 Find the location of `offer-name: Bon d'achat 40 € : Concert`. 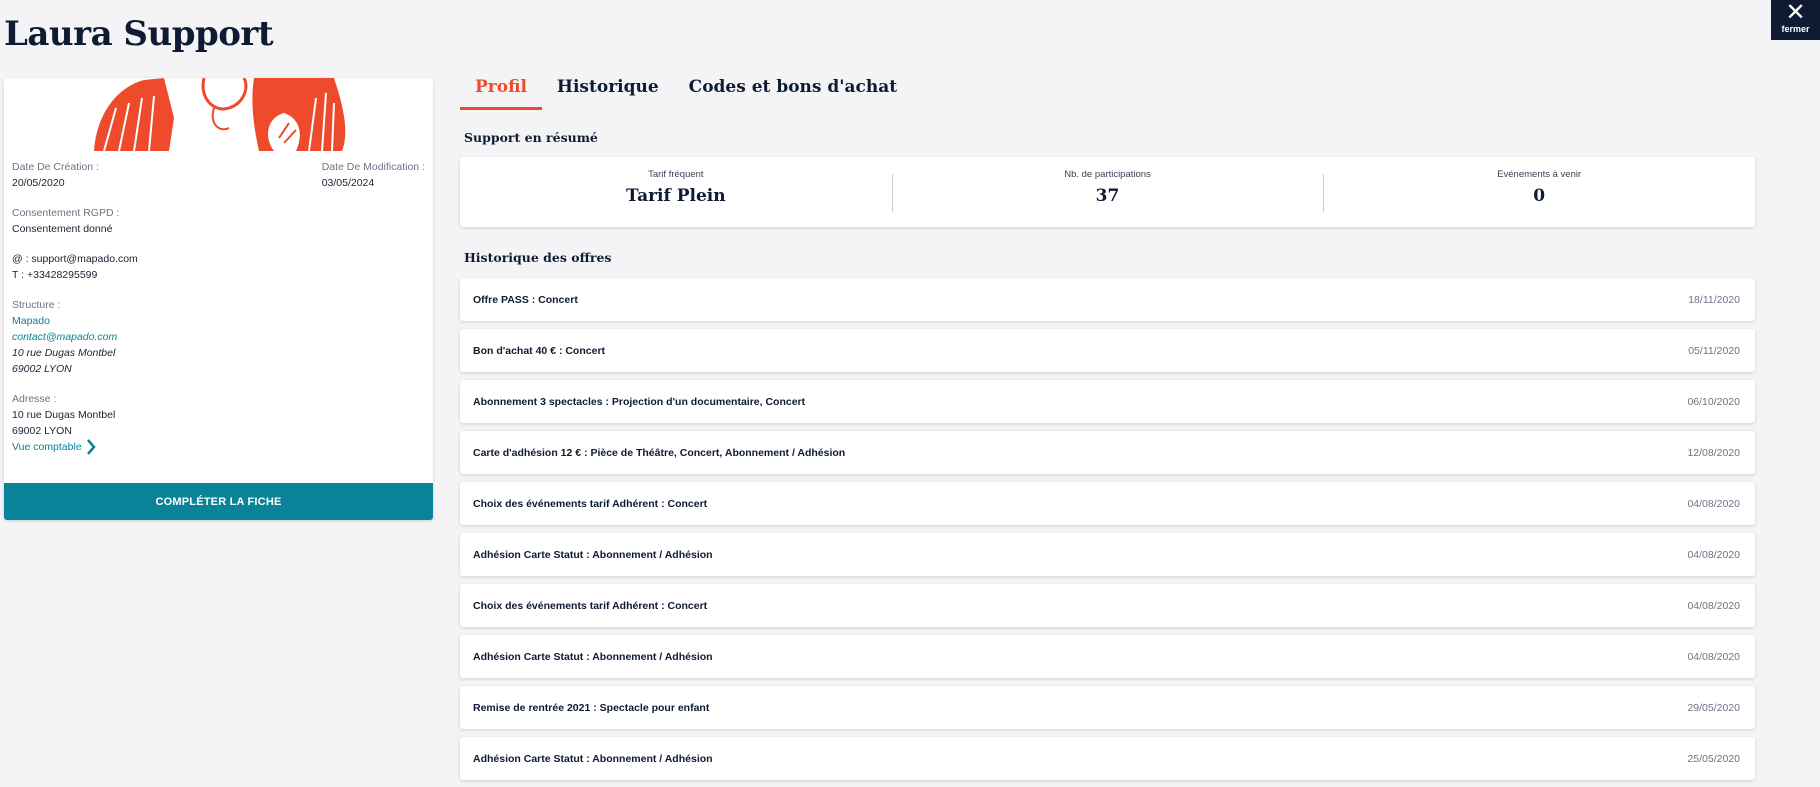

offer-name: Bon d'achat 40 € : Concert is located at coordinates (539, 350).